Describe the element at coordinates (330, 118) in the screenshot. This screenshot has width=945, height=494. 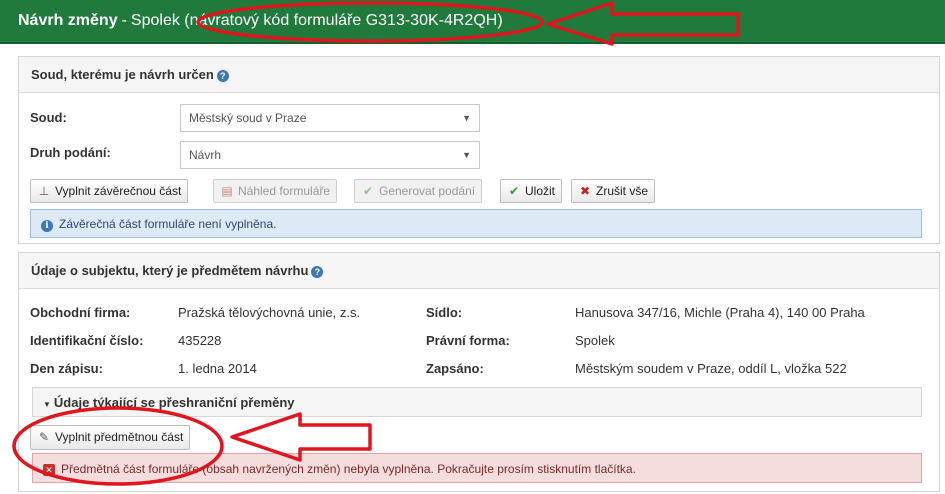
I see `court-select: Městský soud v Praze ▼` at that location.